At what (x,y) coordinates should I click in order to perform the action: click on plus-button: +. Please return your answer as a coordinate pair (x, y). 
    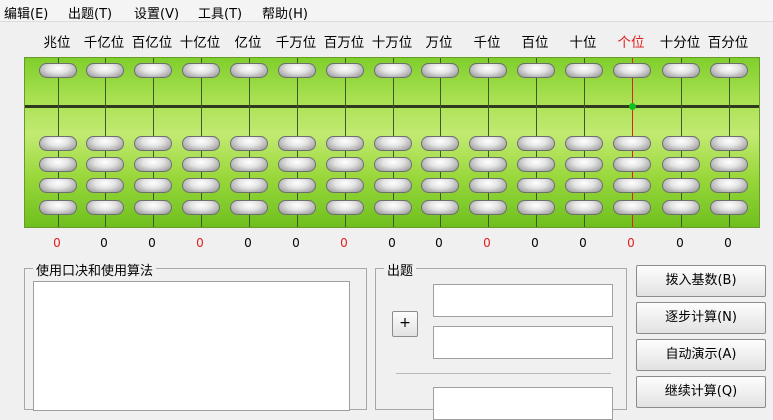
    Looking at the image, I should click on (405, 324).